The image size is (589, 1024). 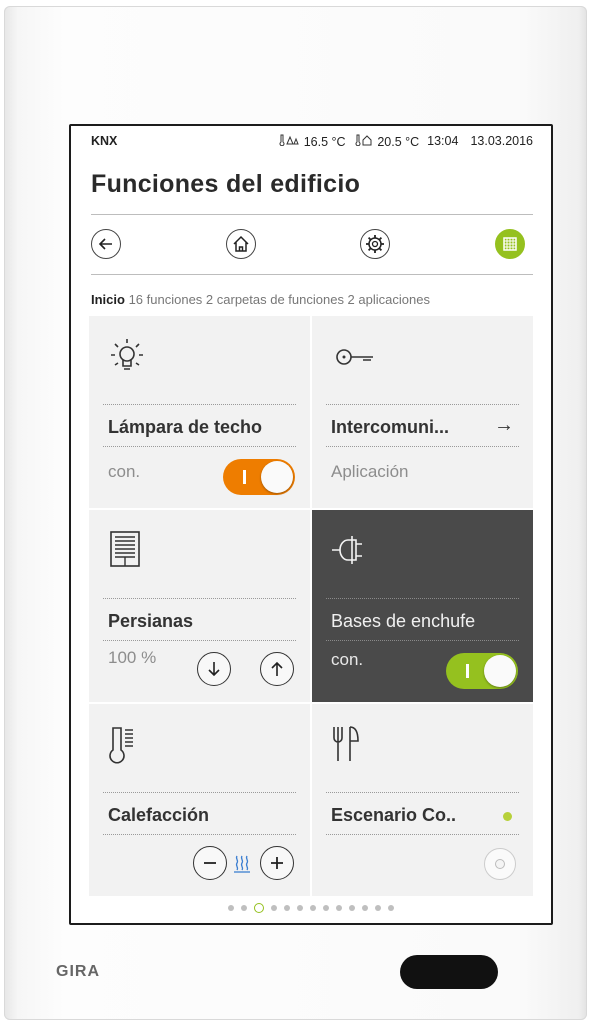 I want to click on scene-button-dot, so click(x=500, y=864).